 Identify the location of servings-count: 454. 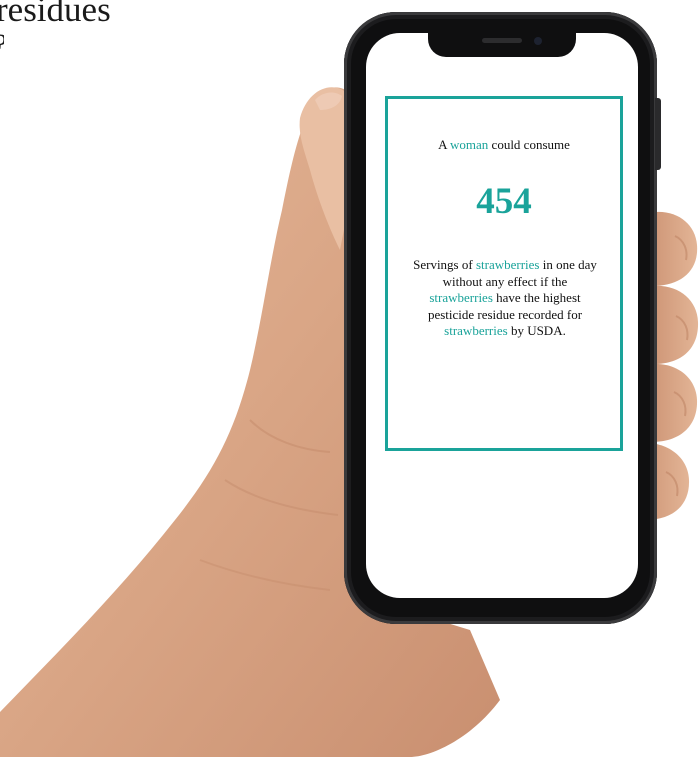
(504, 201).